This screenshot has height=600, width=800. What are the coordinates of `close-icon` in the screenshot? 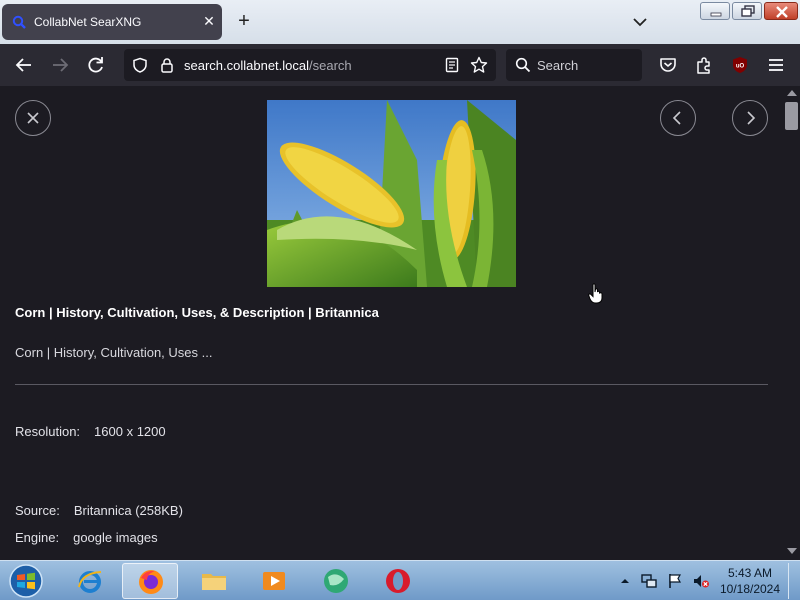 It's located at (33, 118).